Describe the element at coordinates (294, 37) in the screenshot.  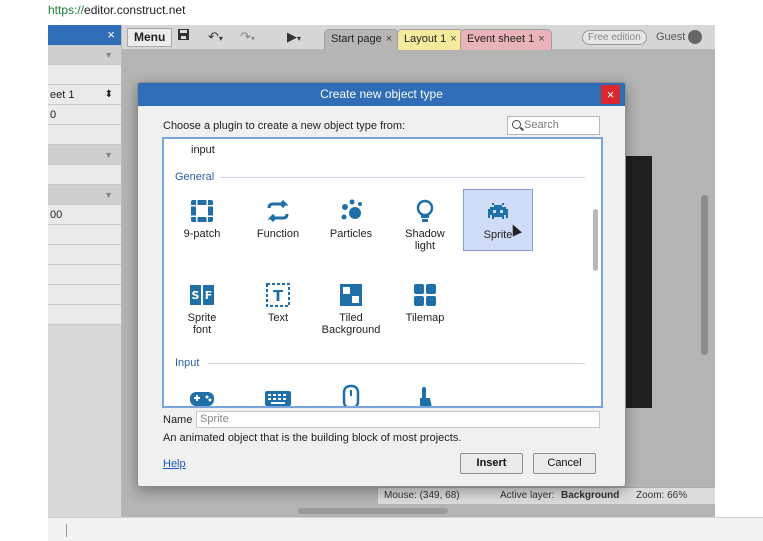
I see `play-icon: ▶▾` at that location.